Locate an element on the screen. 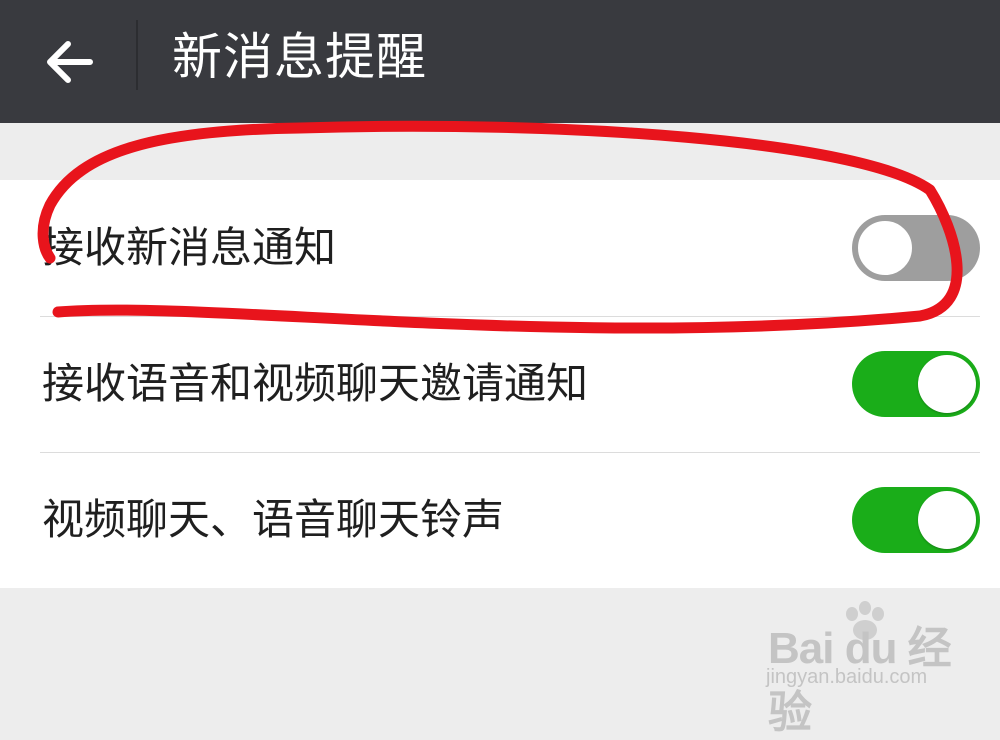 Image resolution: width=1000 pixels, height=740 pixels. back-button is located at coordinates (70, 62).